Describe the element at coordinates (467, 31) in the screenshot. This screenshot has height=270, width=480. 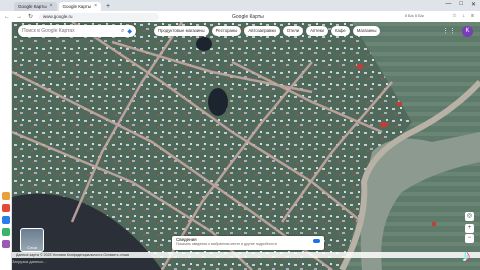
I see `avatar: K` at that location.